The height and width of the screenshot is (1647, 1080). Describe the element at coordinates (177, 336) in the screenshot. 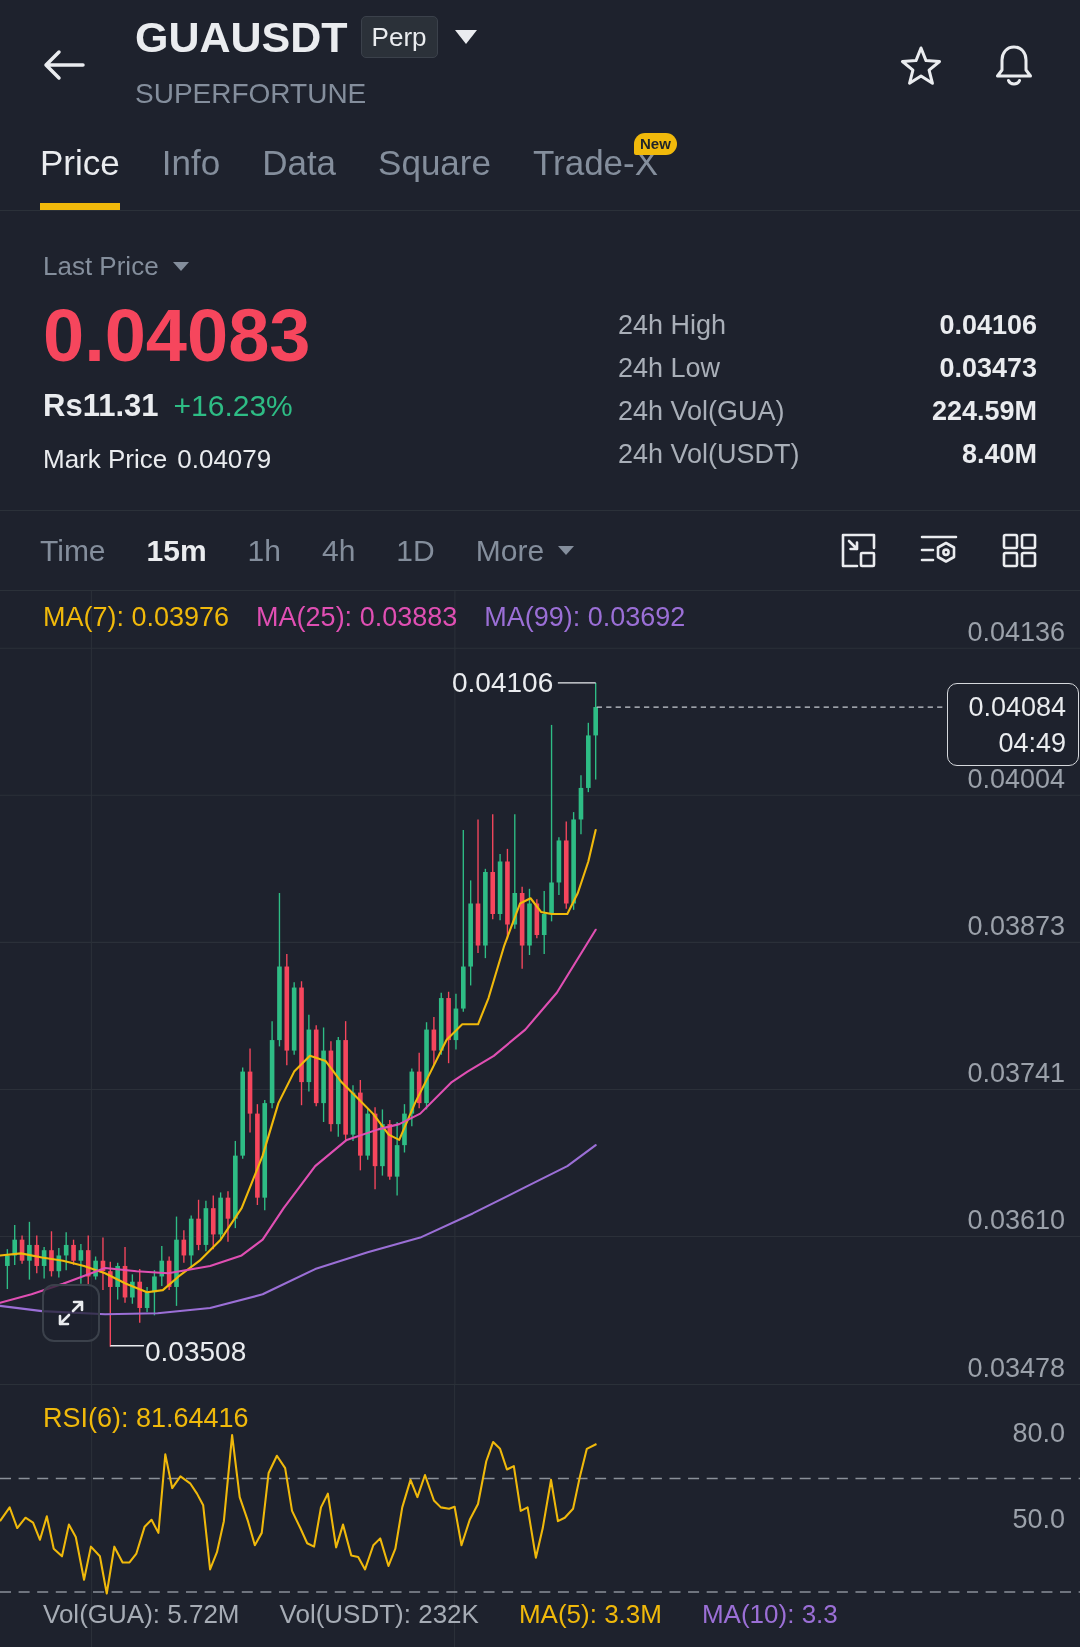

I see `last-price: 0.04083` at that location.